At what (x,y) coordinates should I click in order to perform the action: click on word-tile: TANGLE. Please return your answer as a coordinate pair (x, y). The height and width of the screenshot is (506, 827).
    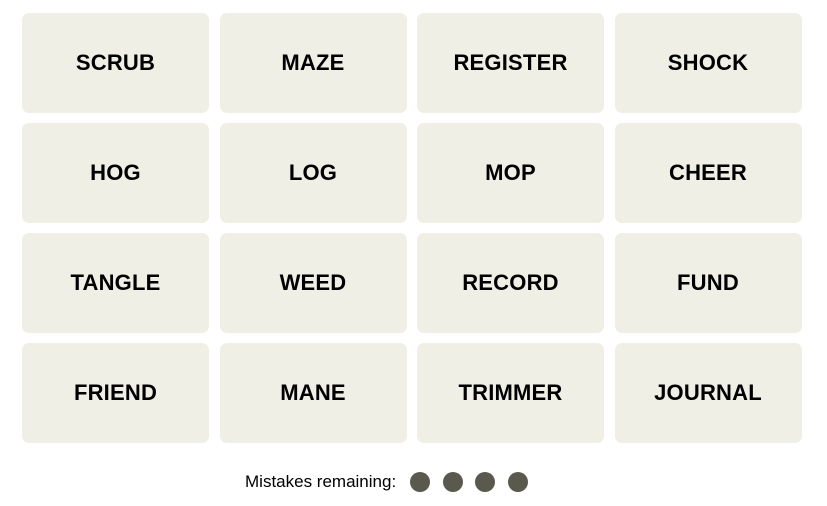
    Looking at the image, I should click on (115, 283).